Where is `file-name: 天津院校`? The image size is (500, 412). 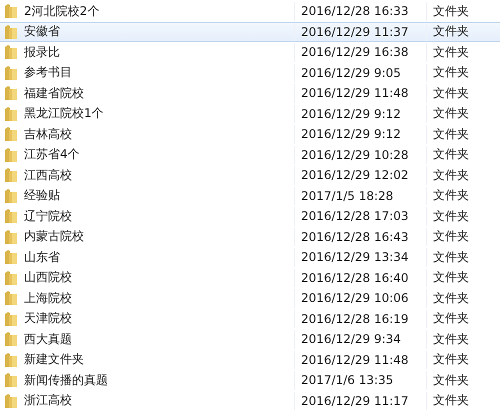 file-name: 天津院校 is located at coordinates (48, 319).